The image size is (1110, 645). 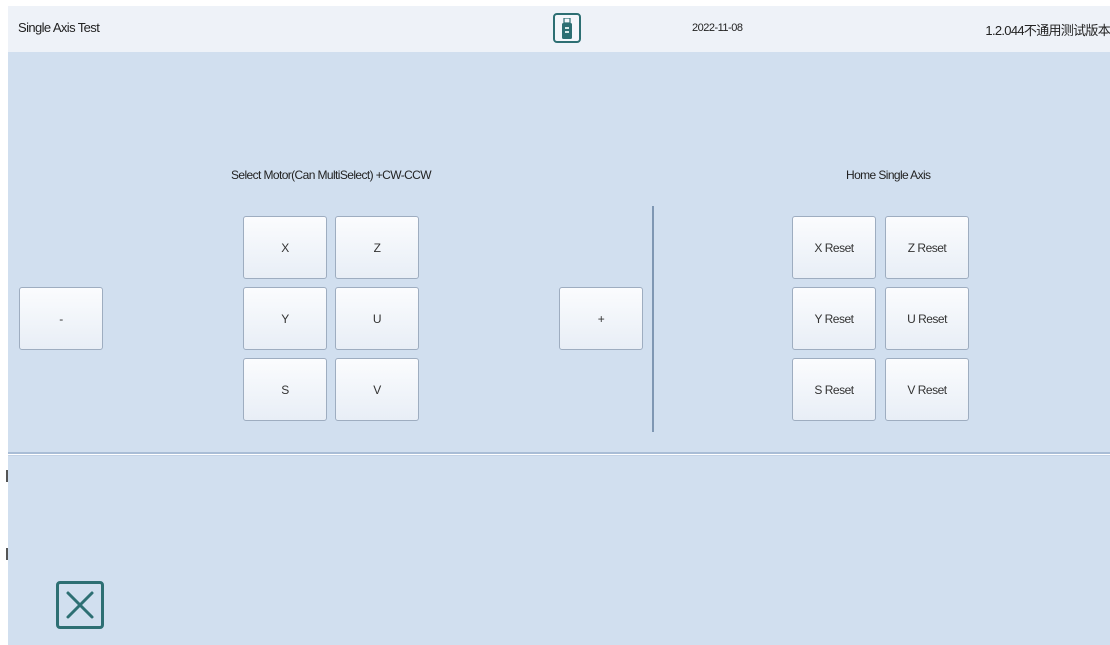 What do you see at coordinates (61, 318) in the screenshot?
I see `jog-minus-button: -` at bounding box center [61, 318].